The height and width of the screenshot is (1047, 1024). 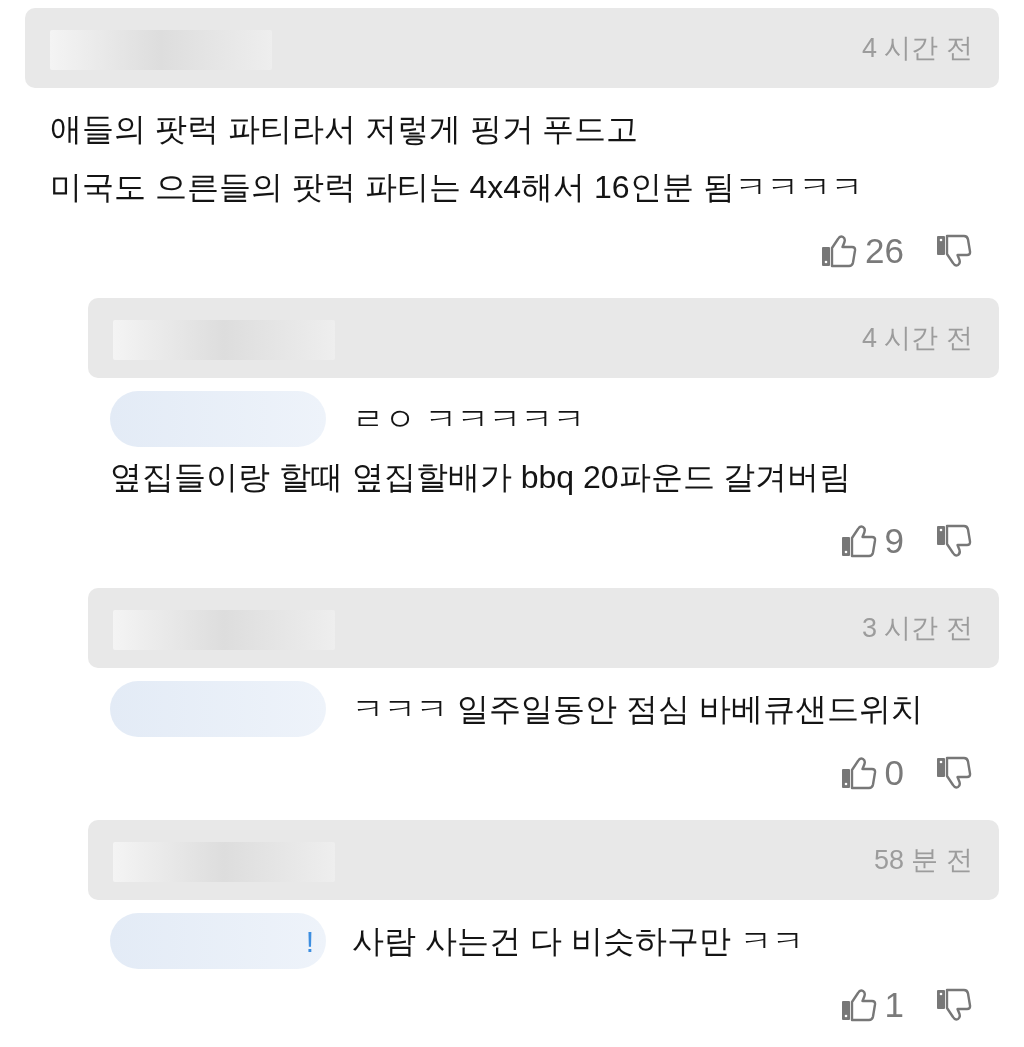 What do you see at coordinates (344, 129) in the screenshot?
I see `comment-text: 애들의 팟럭 파티라서 저렇게 핑거 푸드고` at bounding box center [344, 129].